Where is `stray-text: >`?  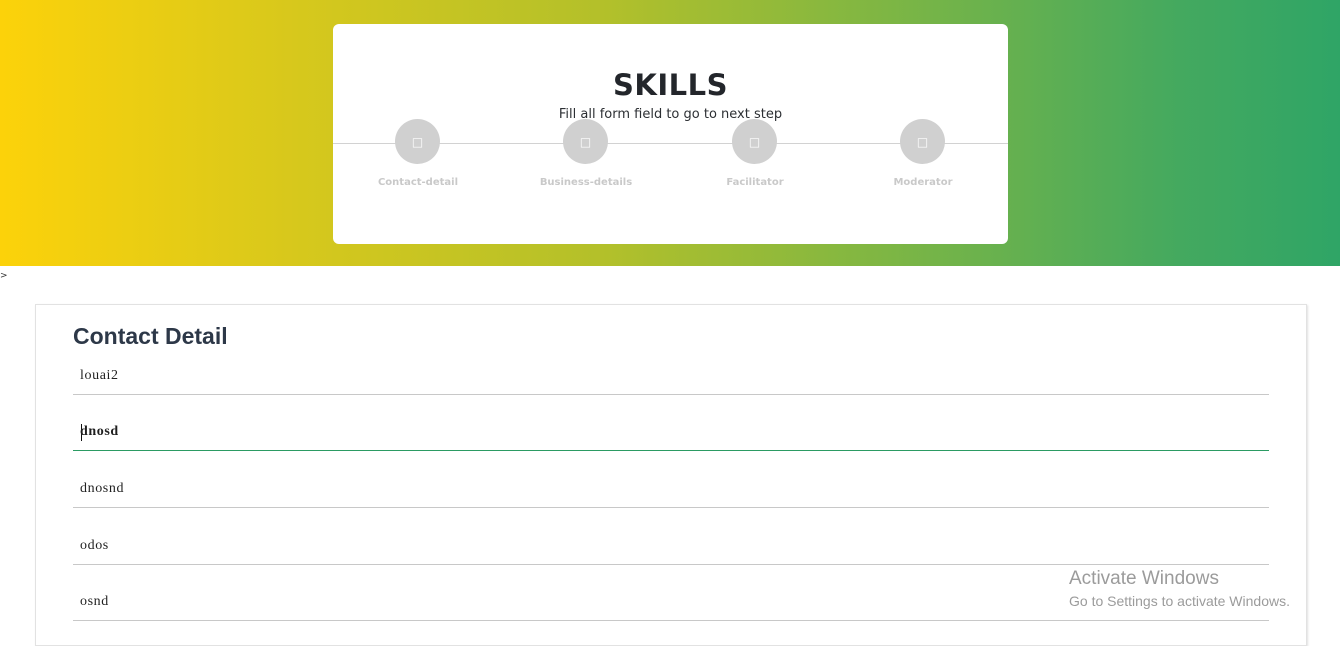
stray-text: > is located at coordinates (4, 276).